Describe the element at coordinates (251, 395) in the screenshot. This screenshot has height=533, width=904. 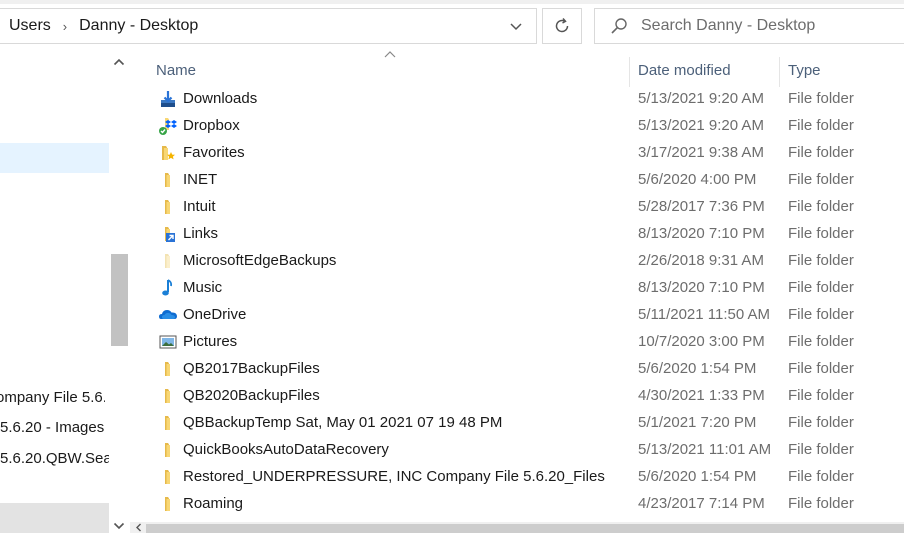
I see `file-name: QB2020BackupFiles` at that location.